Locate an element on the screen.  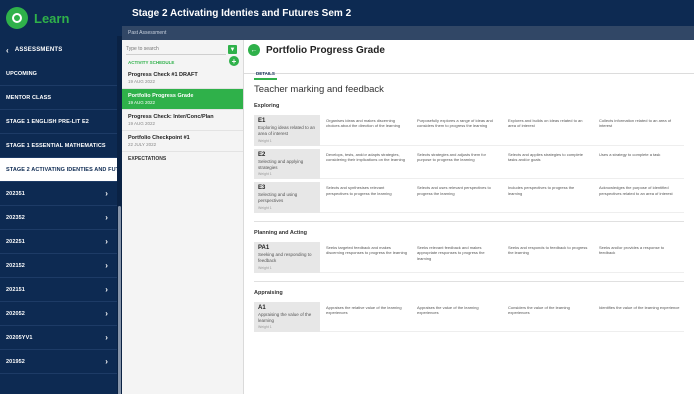
brand: Learn is located at coordinates (61, 18).